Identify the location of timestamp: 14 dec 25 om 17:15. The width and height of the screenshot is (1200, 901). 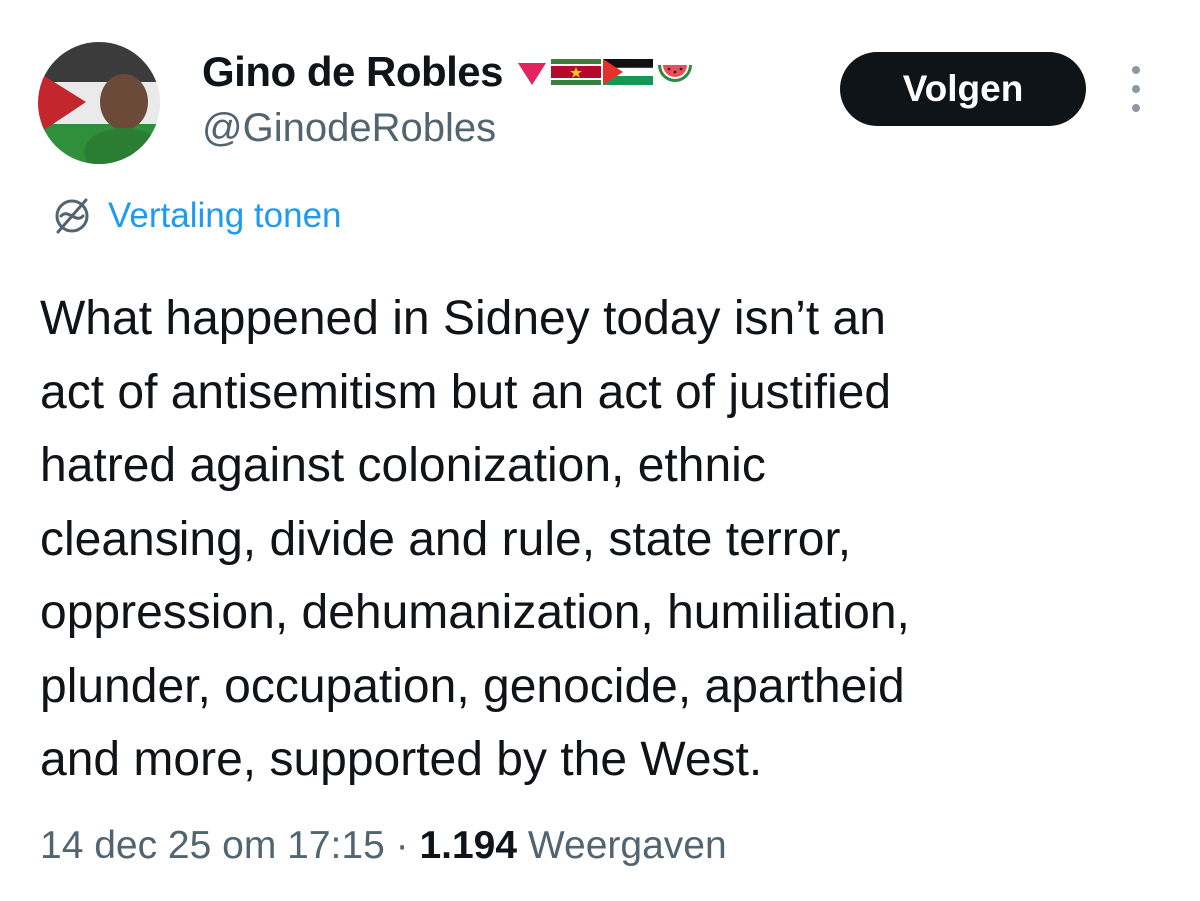
(212, 845).